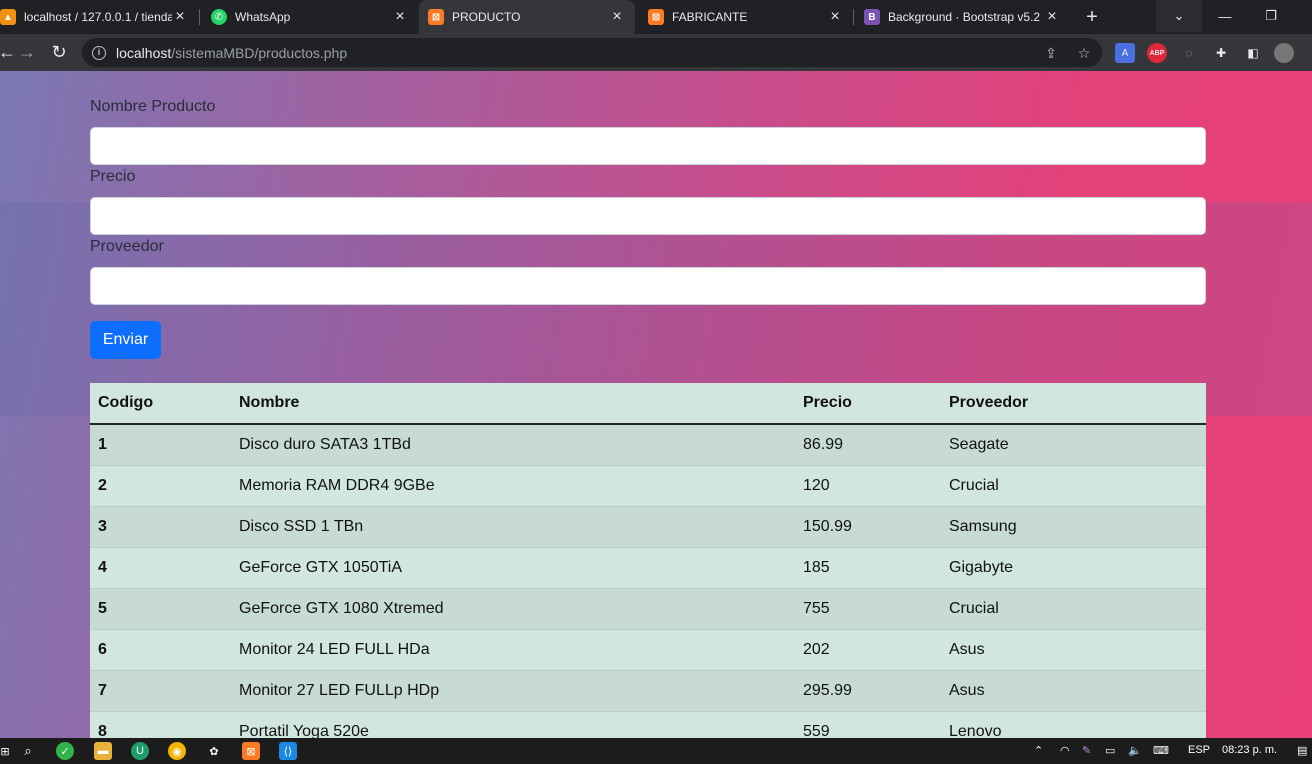 The height and width of the screenshot is (764, 1312). I want to click on notifications-icon: ▤, so click(1302, 750).